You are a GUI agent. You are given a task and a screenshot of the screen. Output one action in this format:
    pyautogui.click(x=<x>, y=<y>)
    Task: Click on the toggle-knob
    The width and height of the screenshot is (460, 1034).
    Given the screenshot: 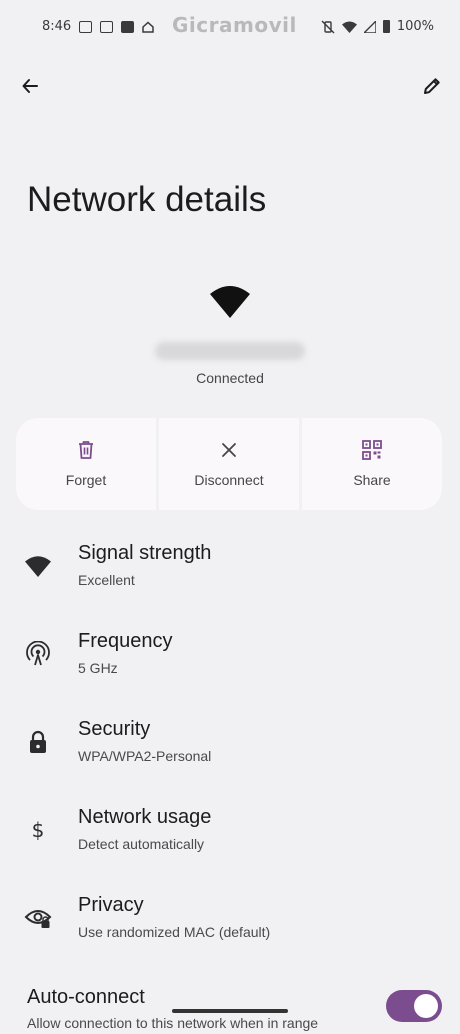 What is the action you would take?
    pyautogui.click(x=426, y=1006)
    